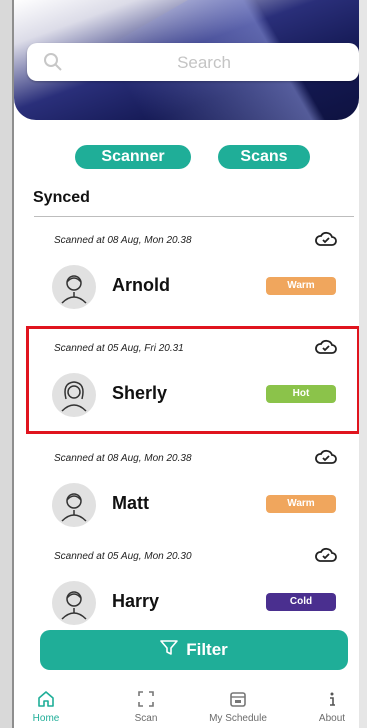  Describe the element at coordinates (301, 602) in the screenshot. I see `status-badge: Cold` at that location.